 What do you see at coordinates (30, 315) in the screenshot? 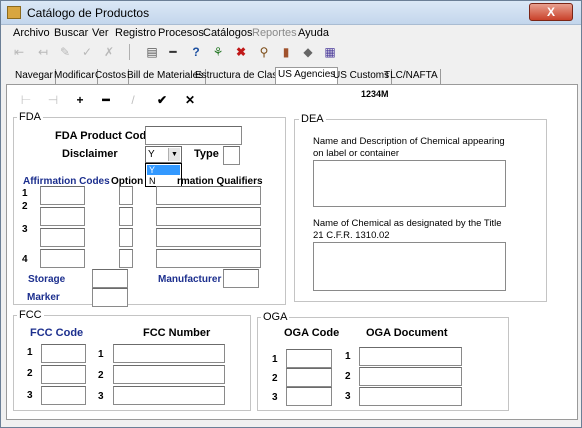
I see `fcc-title: FCC` at bounding box center [30, 315].